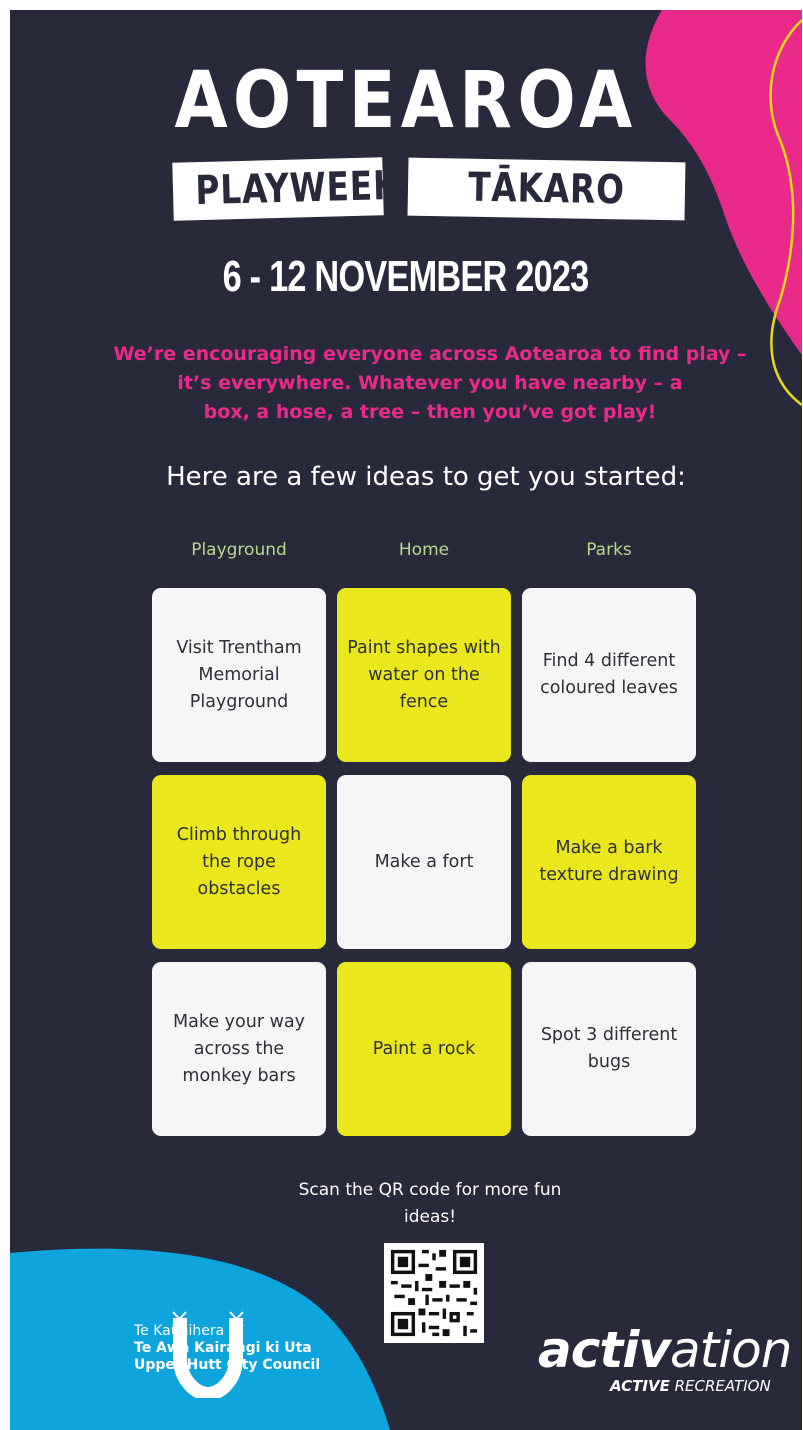 The height and width of the screenshot is (1430, 803). I want to click on event-dates: 6 - 12 NOVEMBER 2023, so click(406, 277).